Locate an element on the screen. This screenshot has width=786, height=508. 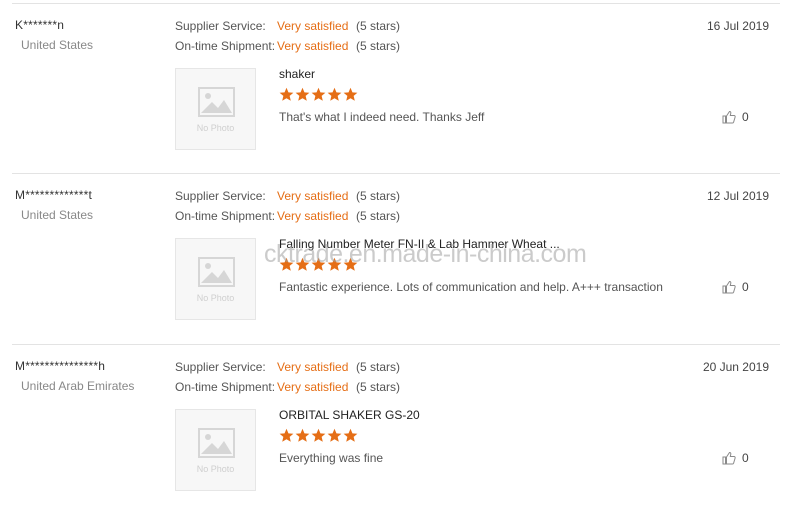
review-date: 16 Jul 2019 is located at coordinates (737, 26).